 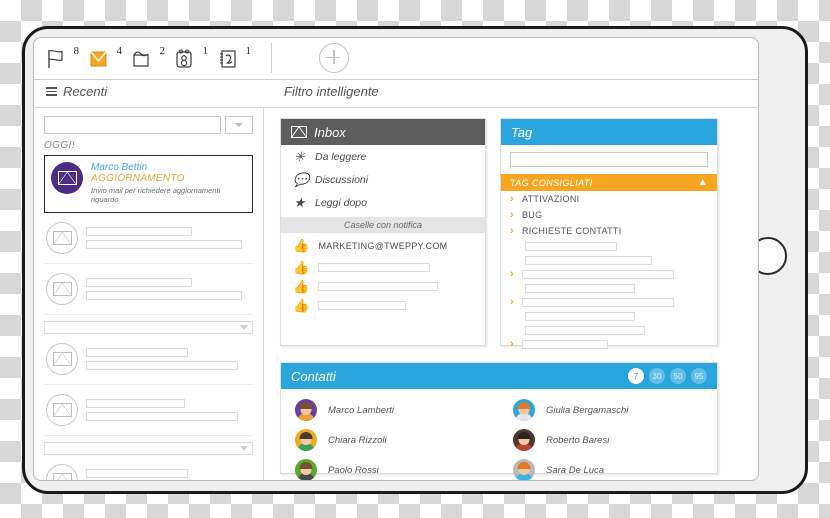 I want to click on star-icon: ★, so click(x=299, y=202).